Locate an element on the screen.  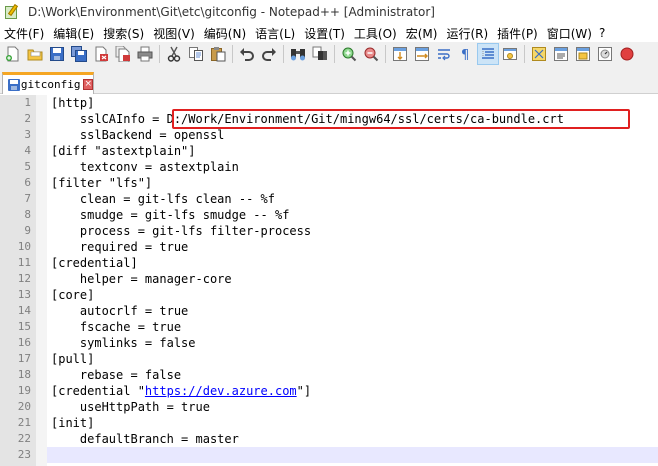
cut-icon is located at coordinates (174, 54).